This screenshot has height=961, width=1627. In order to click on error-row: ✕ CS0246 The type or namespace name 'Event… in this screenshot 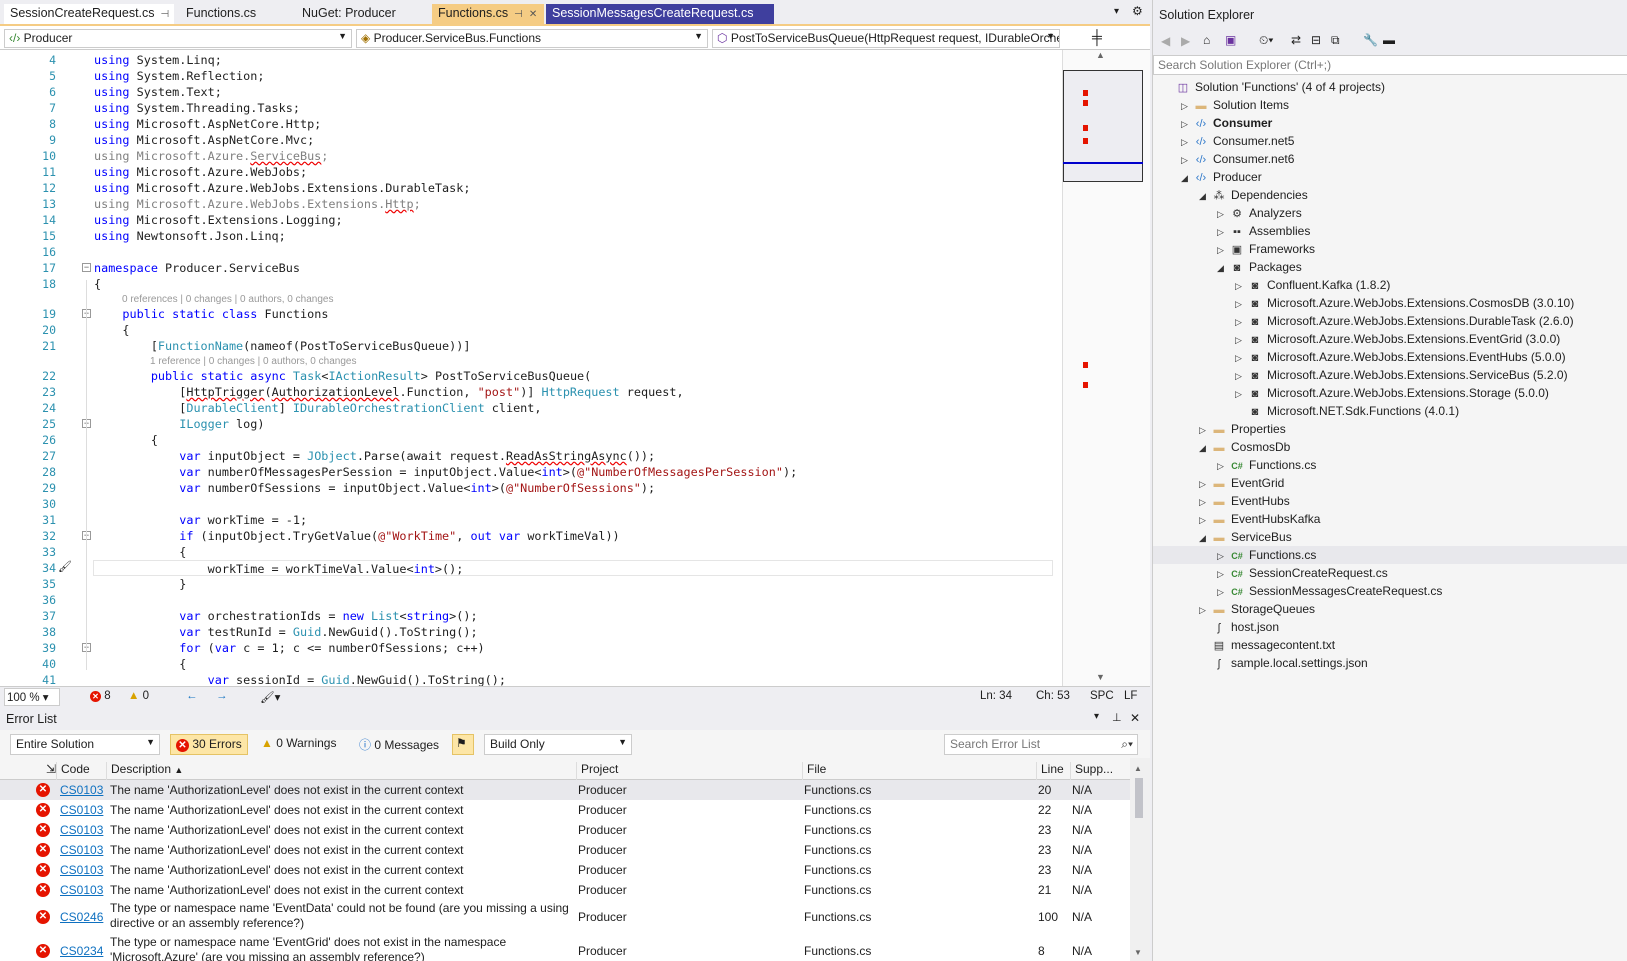, I will do `click(565, 917)`.